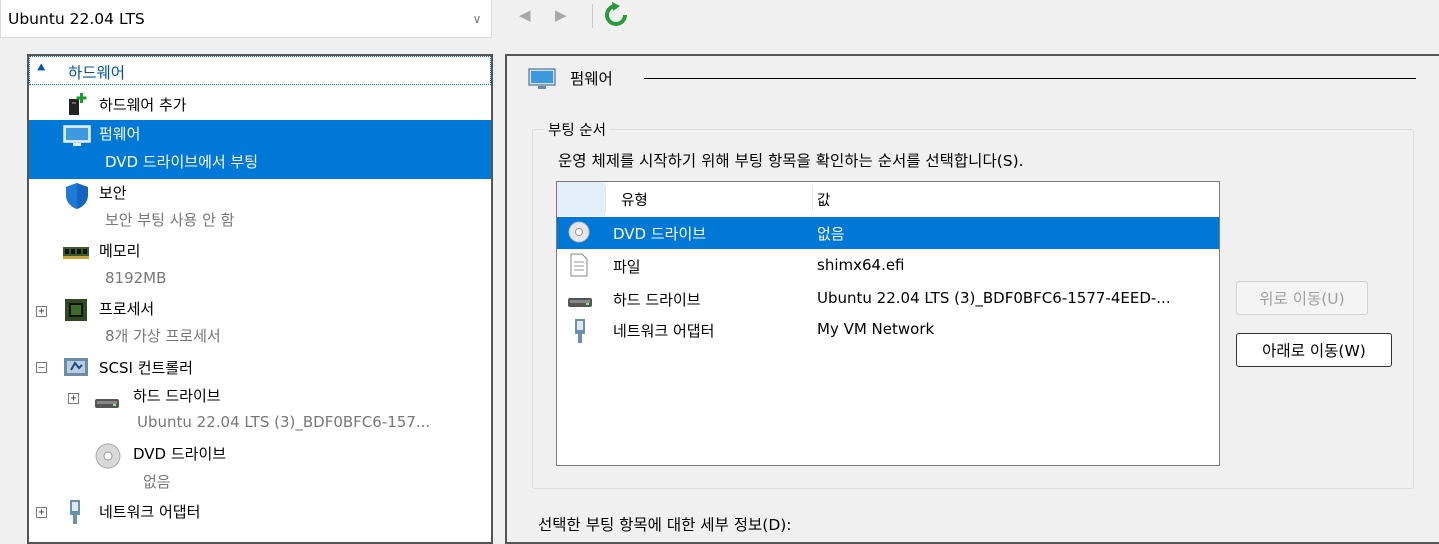 This screenshot has width=1439, height=544. I want to click on tree-item-label: 펌웨어, so click(120, 134).